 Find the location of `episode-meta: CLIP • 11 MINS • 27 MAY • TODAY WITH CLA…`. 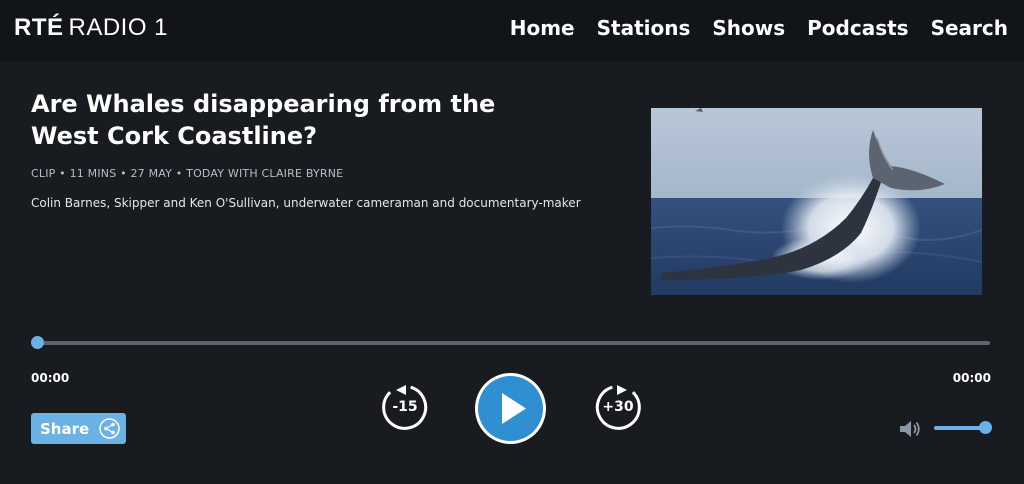

episode-meta: CLIP • 11 MINS • 27 MAY • TODAY WITH CLA… is located at coordinates (187, 173).